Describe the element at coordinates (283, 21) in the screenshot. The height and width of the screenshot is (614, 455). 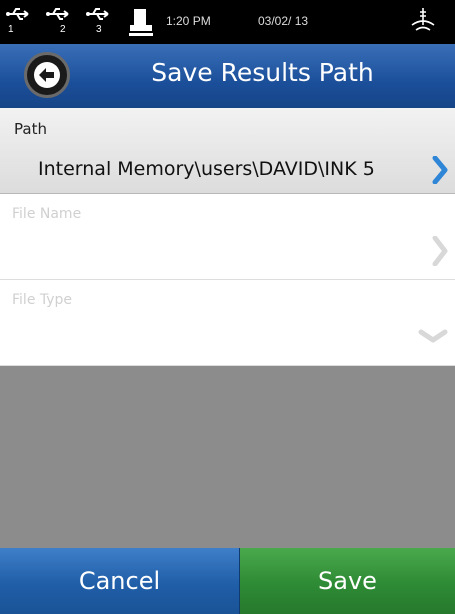
I see `status-date: 03/02/ 13` at that location.